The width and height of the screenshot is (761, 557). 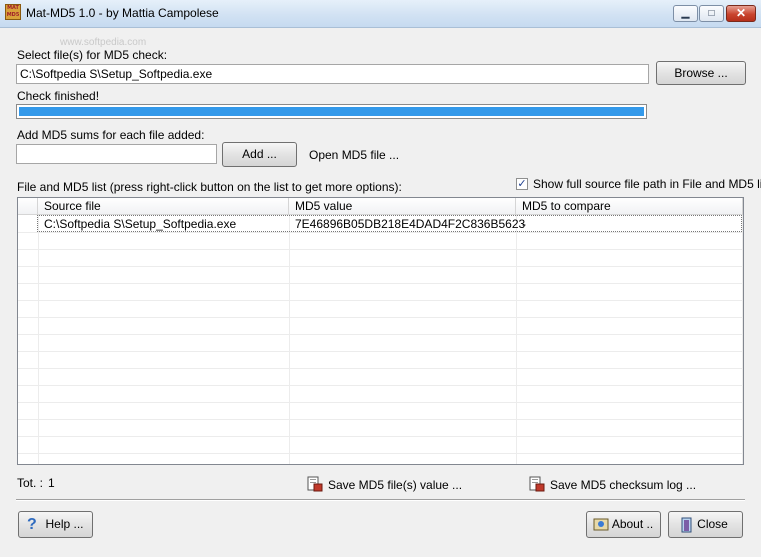 I want to click on checkmark-icon: ✓, so click(x=522, y=184).